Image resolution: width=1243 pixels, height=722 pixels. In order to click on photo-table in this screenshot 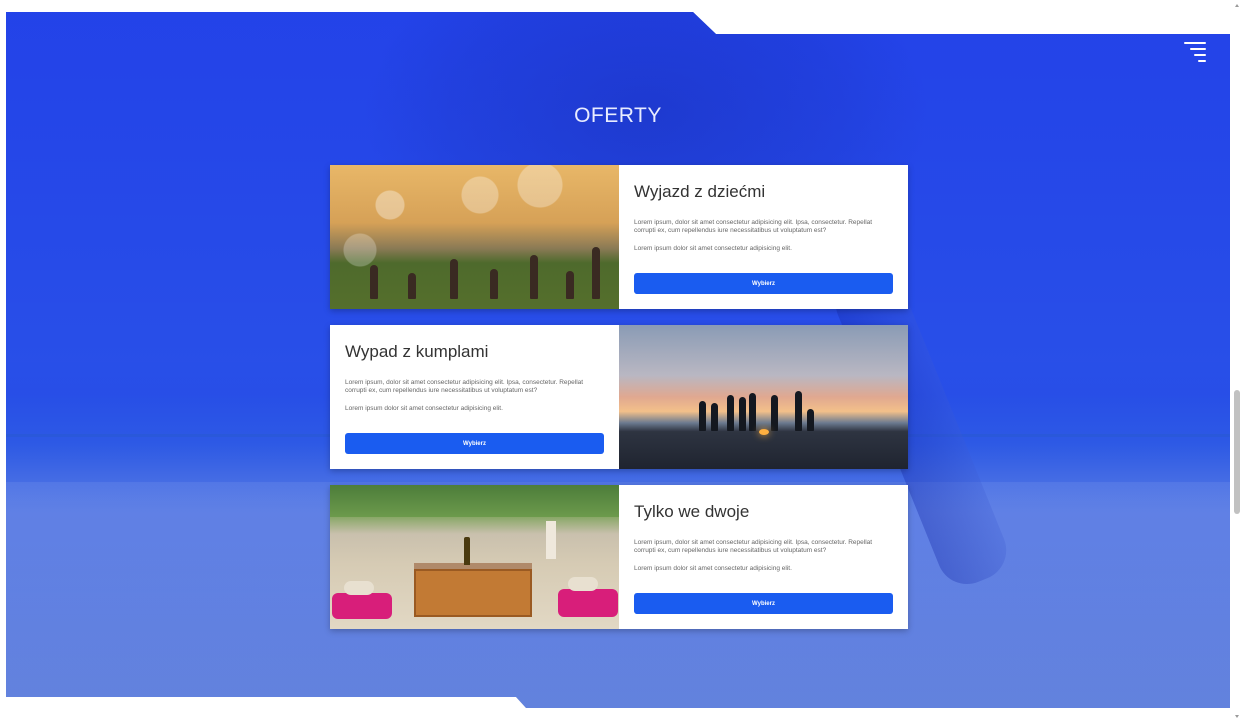, I will do `click(473, 593)`.